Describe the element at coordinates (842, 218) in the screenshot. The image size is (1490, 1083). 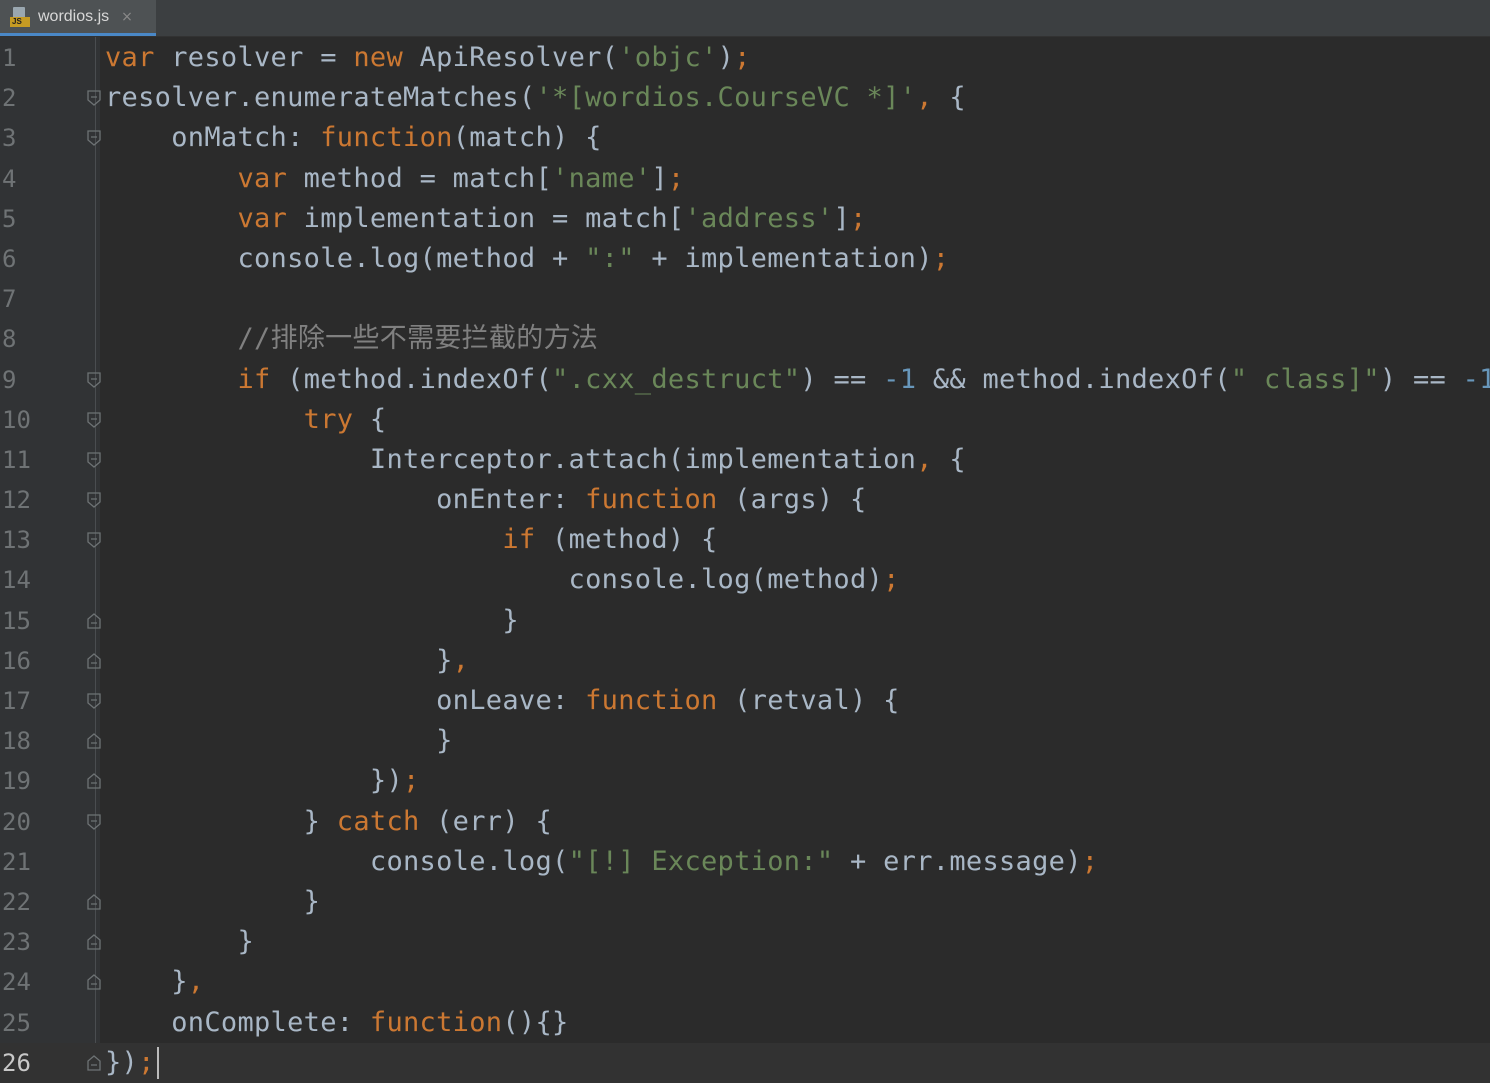
I see `code-token: ]` at that location.